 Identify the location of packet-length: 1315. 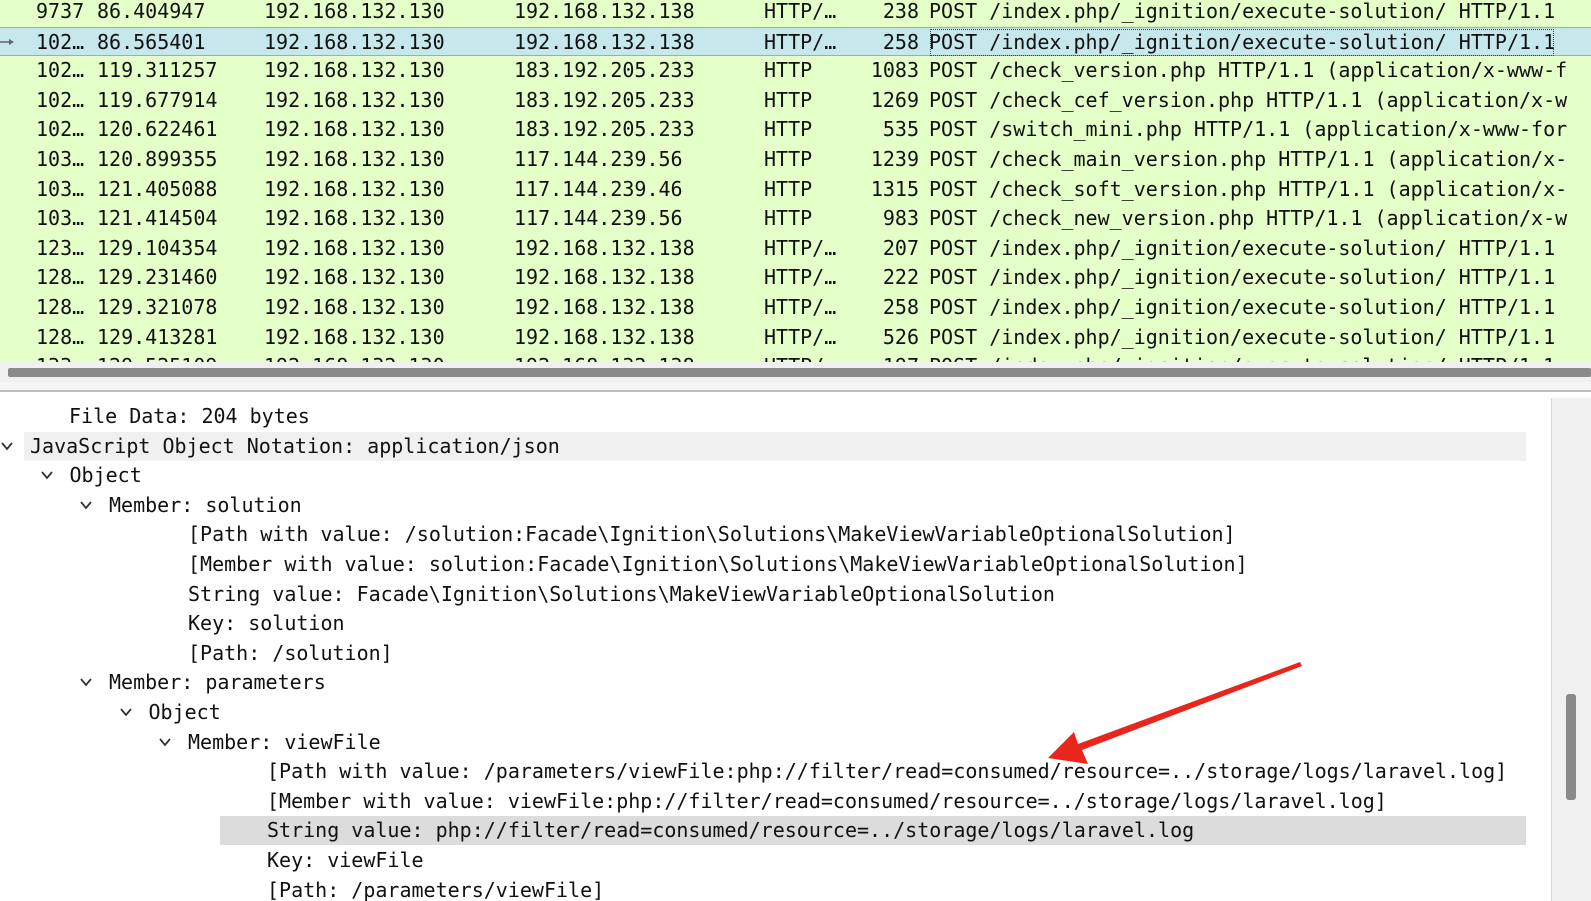
(894, 188).